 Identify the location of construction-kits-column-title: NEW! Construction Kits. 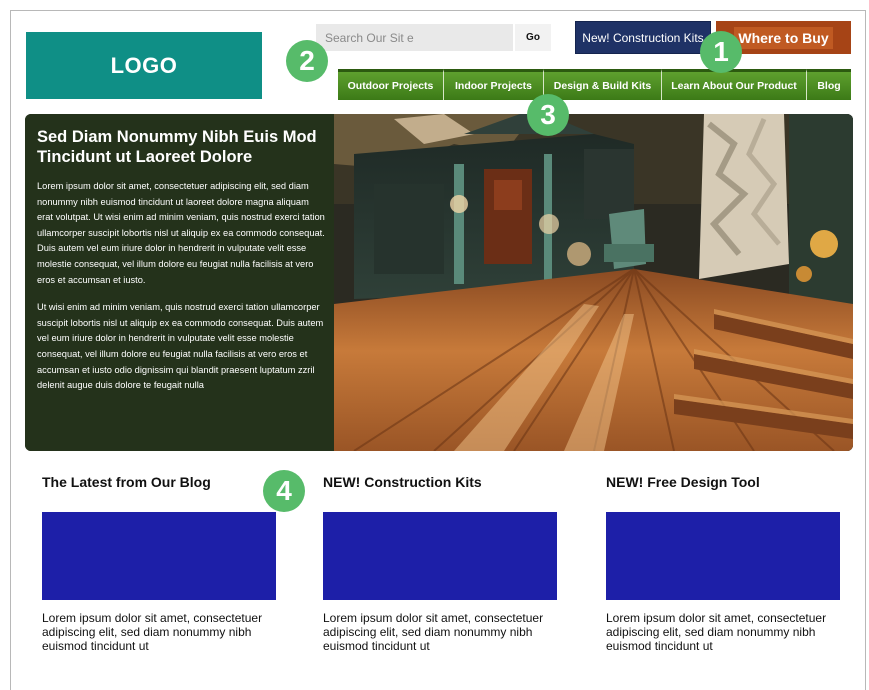
(441, 483).